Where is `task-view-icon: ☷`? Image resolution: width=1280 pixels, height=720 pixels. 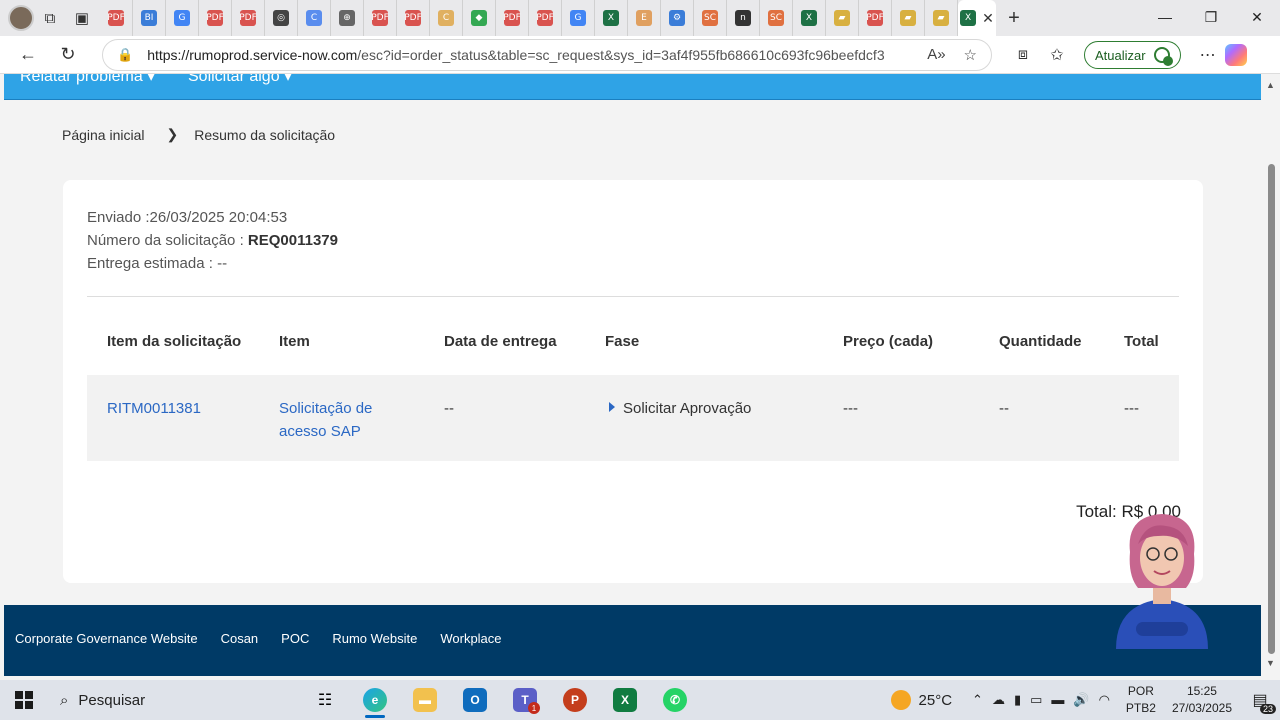
task-view-icon: ☷ is located at coordinates (325, 700).